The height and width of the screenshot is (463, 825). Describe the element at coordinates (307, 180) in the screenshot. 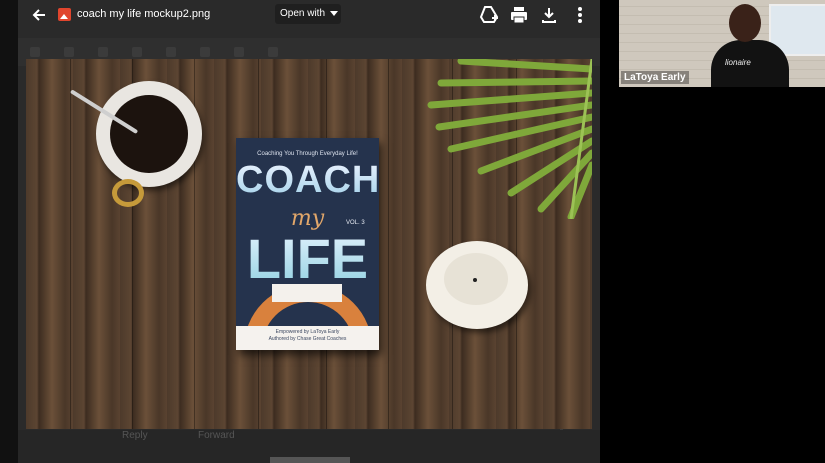

I see `book-title-coach: COACH` at that location.